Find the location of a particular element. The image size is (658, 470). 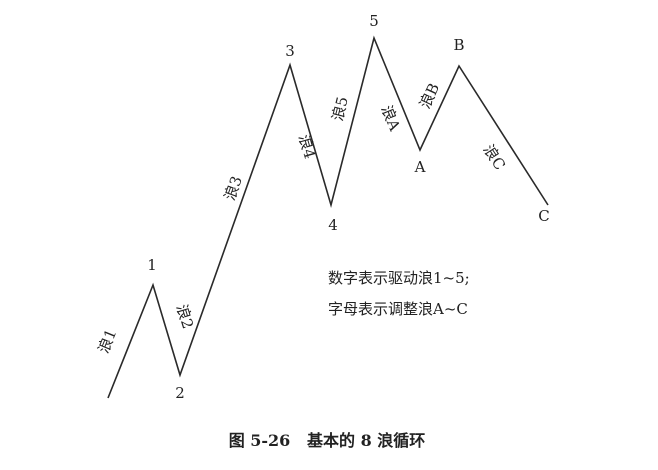

wave-label-4: 浪4 is located at coordinates (307, 146).